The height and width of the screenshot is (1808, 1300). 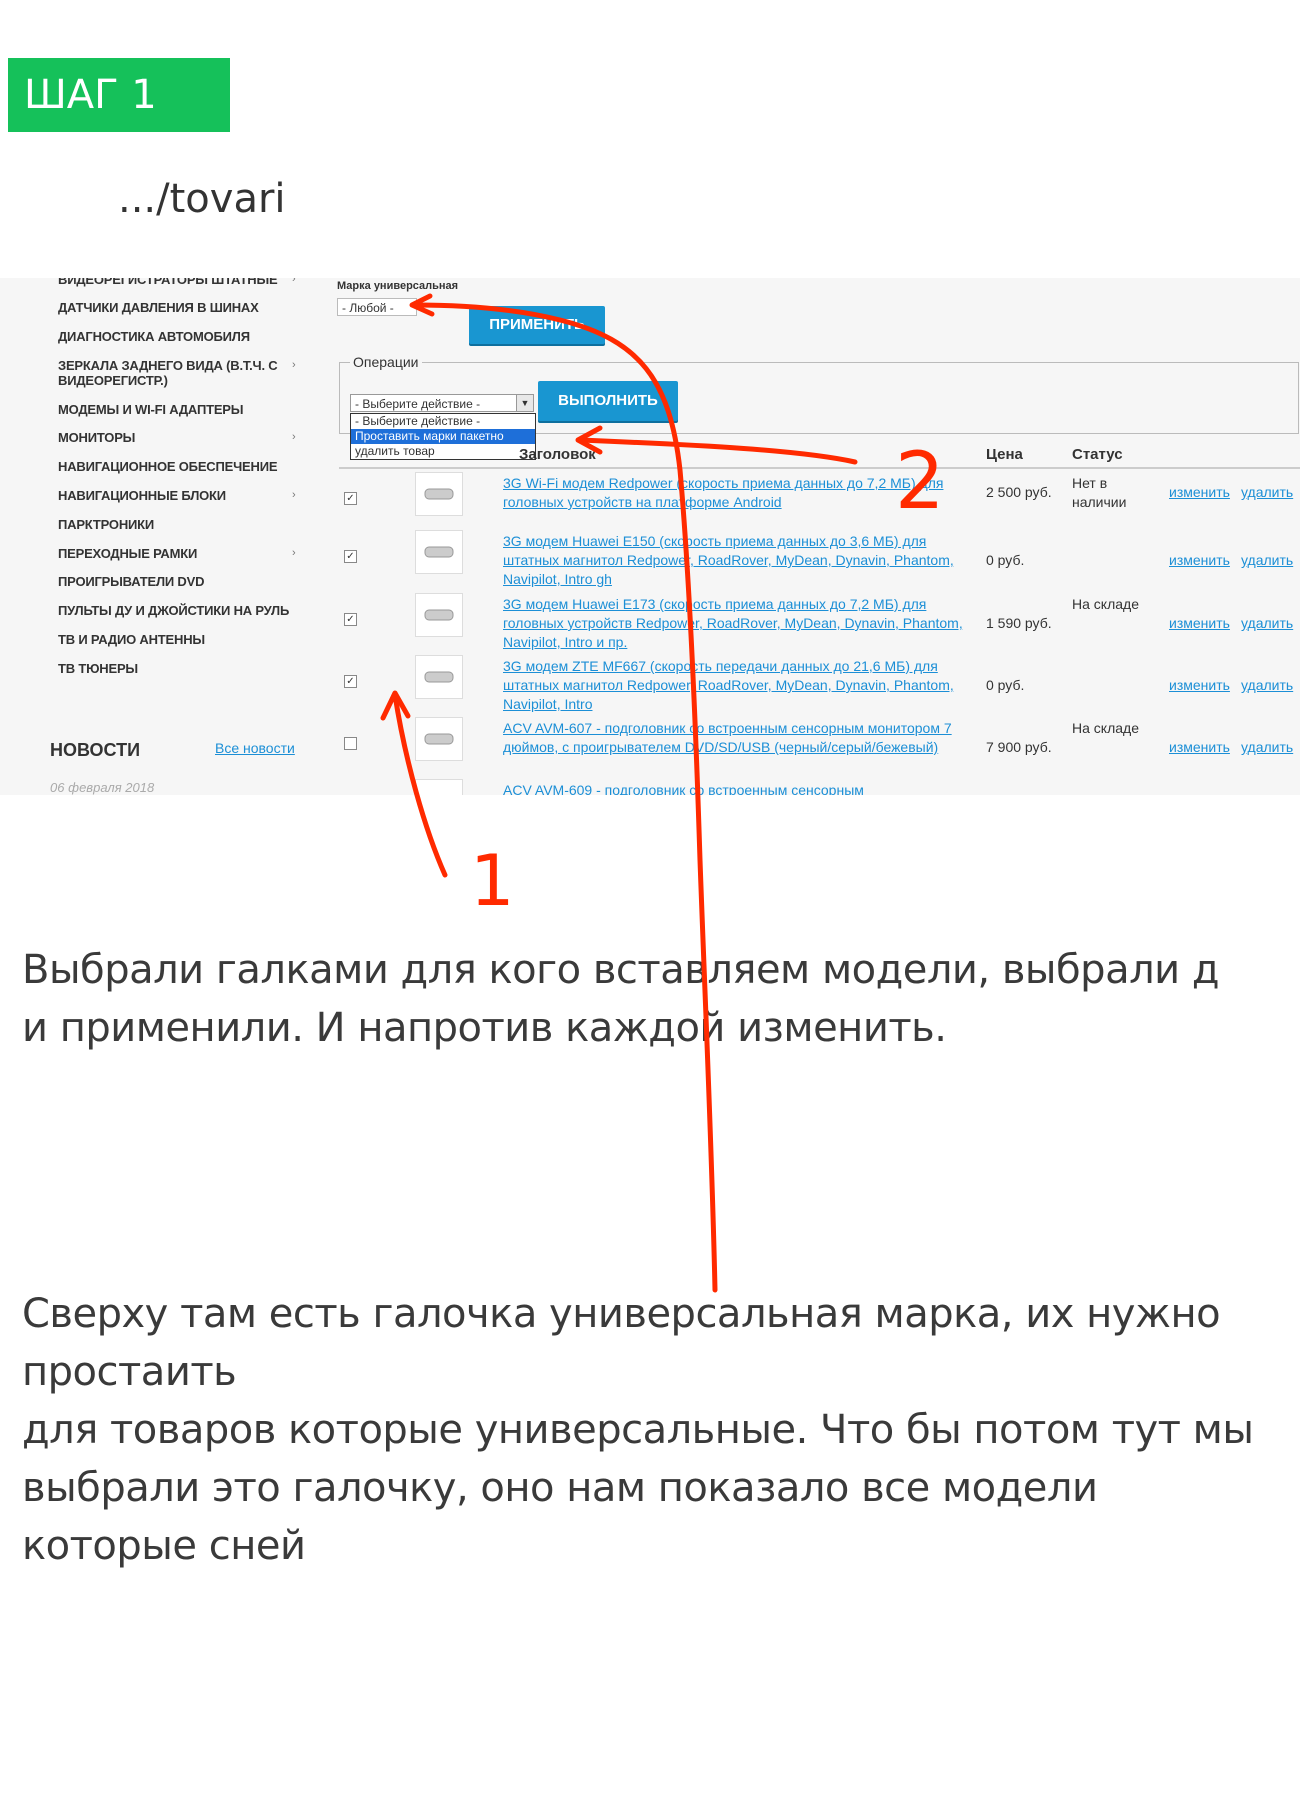 I want to click on sidebar-item: ТВ И РАДИО АНТЕННЫ, so click(x=183, y=639).